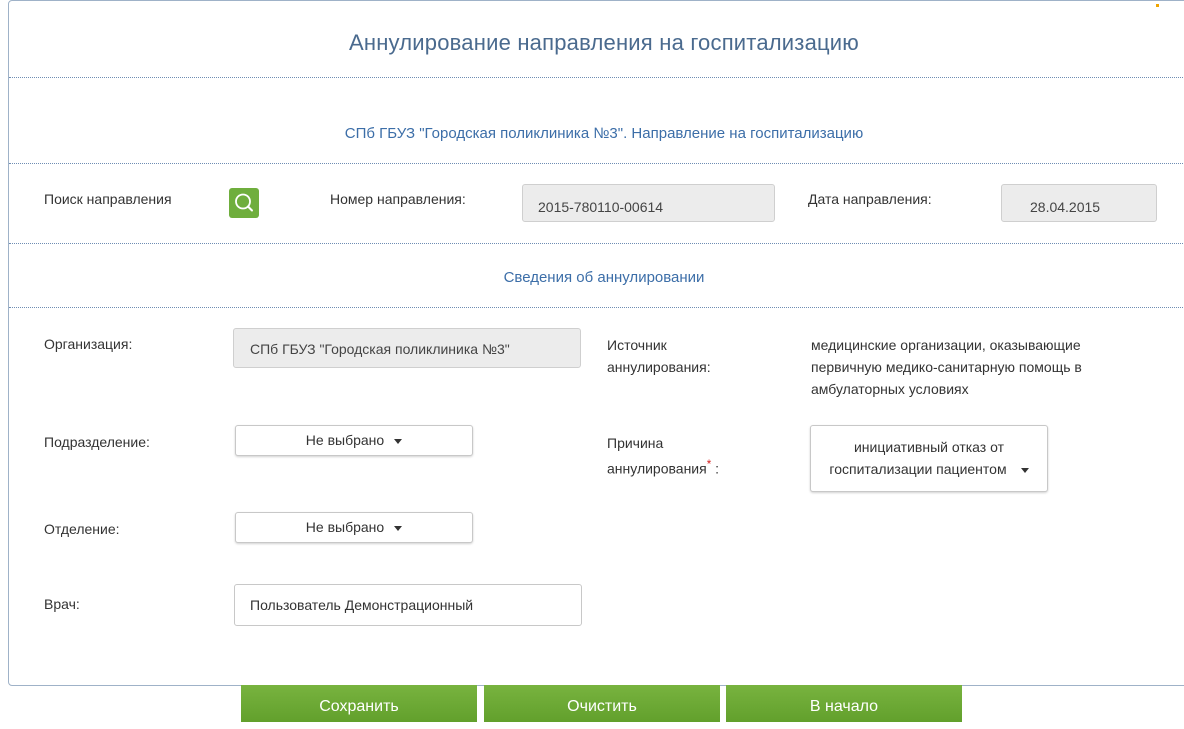 Image resolution: width=1184 pixels, height=729 pixels. Describe the element at coordinates (345, 440) in the screenshot. I see `division-selected-value: Не выбрано` at that location.